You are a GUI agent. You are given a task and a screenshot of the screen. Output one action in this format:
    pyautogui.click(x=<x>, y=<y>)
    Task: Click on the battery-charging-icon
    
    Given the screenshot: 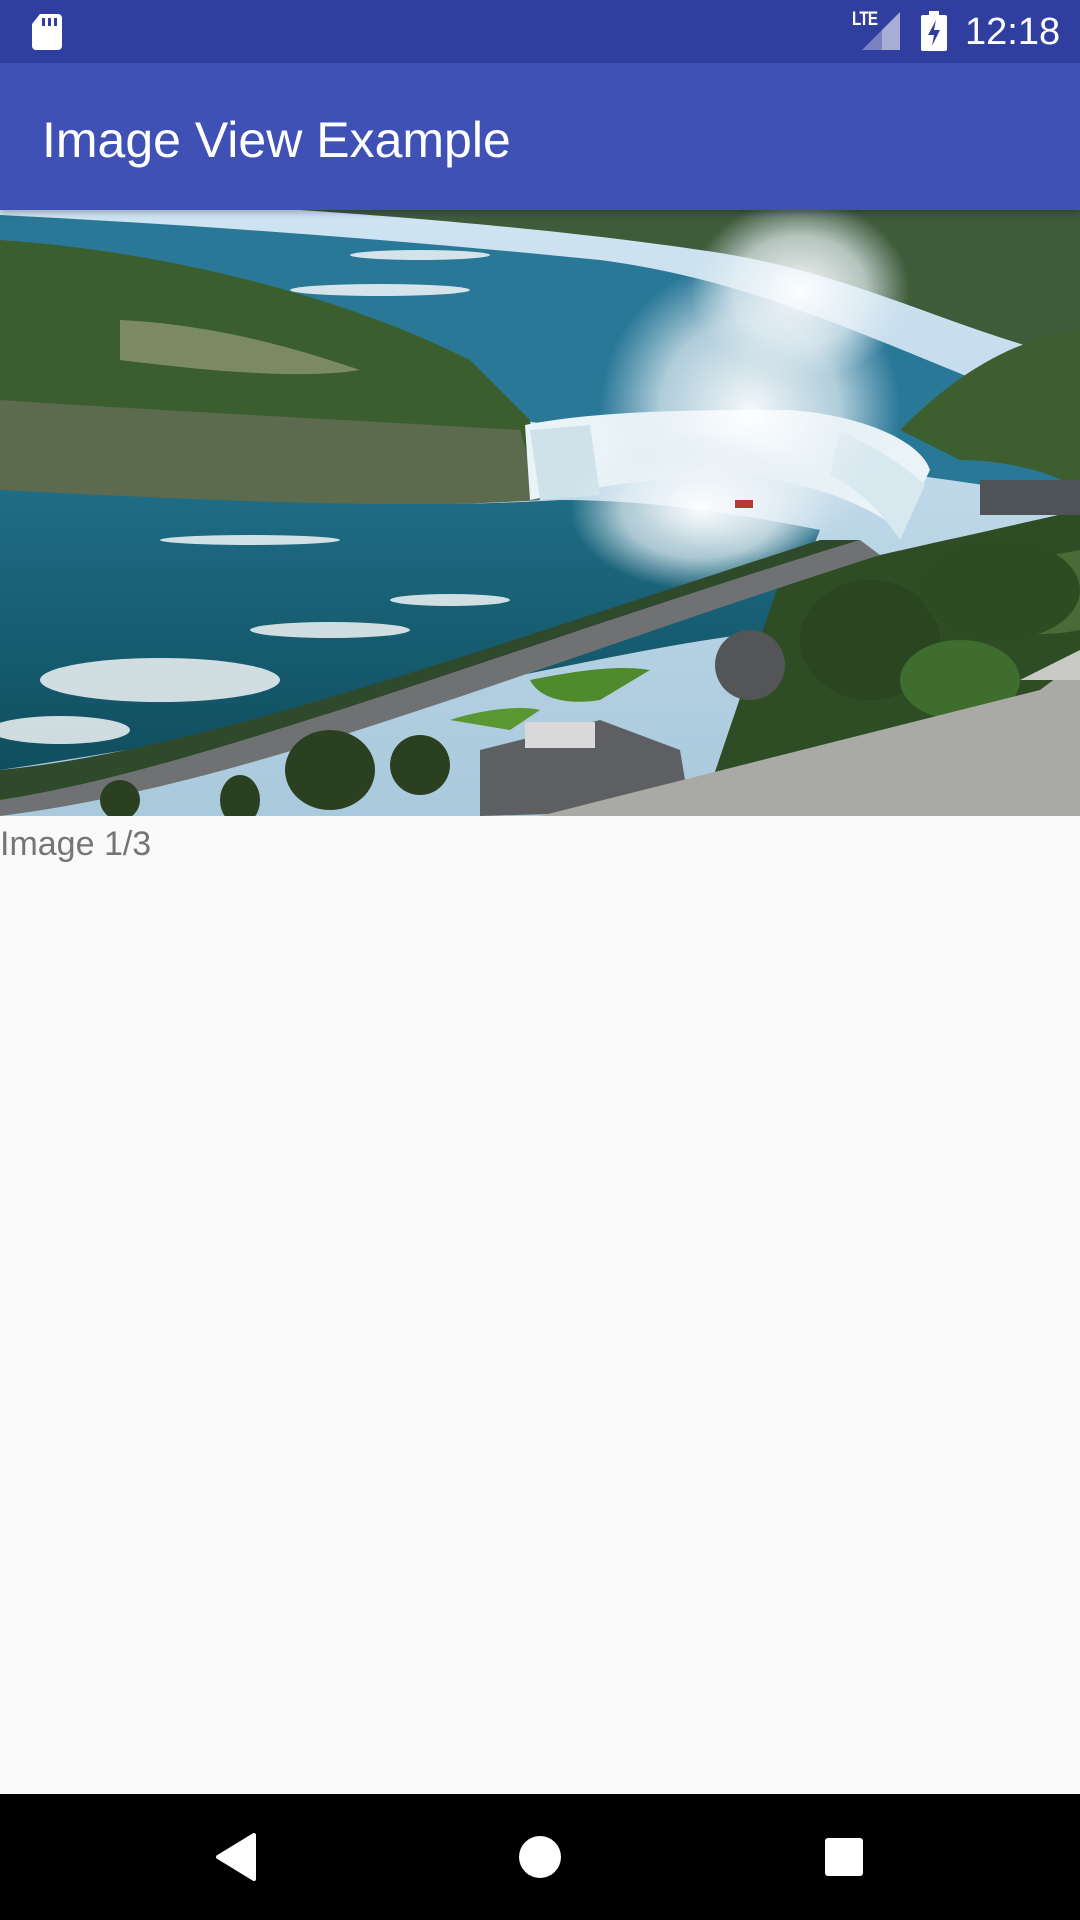 What is the action you would take?
    pyautogui.click(x=934, y=31)
    